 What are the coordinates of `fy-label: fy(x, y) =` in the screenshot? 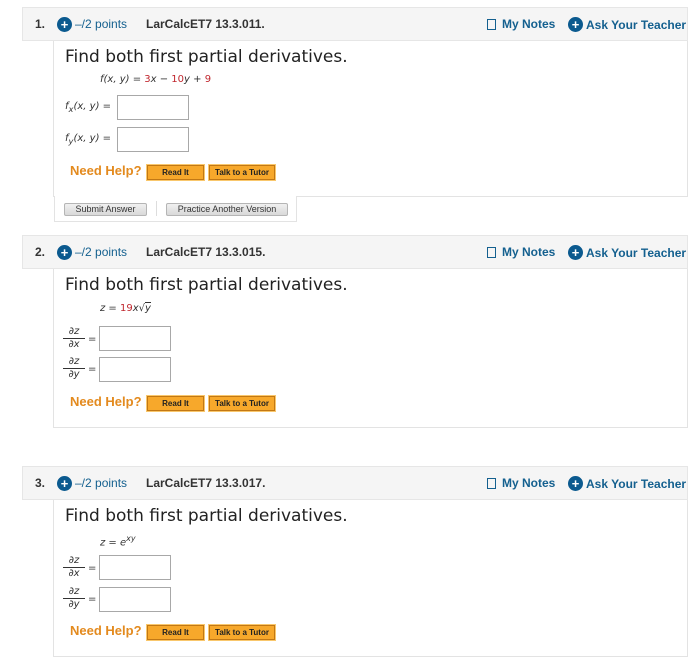 It's located at (88, 139).